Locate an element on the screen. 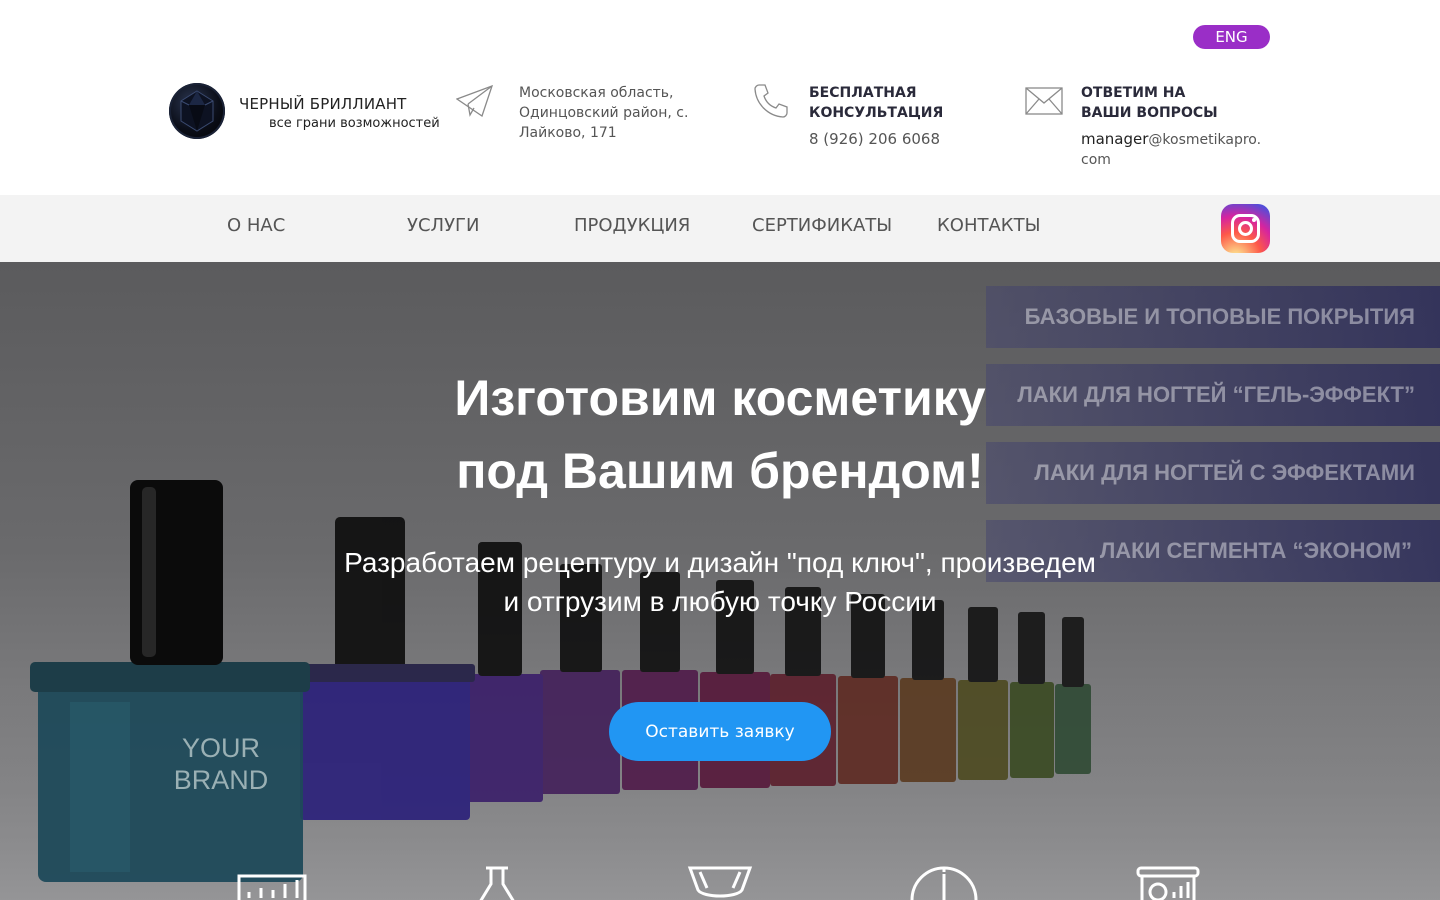 Image resolution: width=1440 pixels, height=900 pixels. hero-title-line: под Вашим брендом! is located at coordinates (720, 471).